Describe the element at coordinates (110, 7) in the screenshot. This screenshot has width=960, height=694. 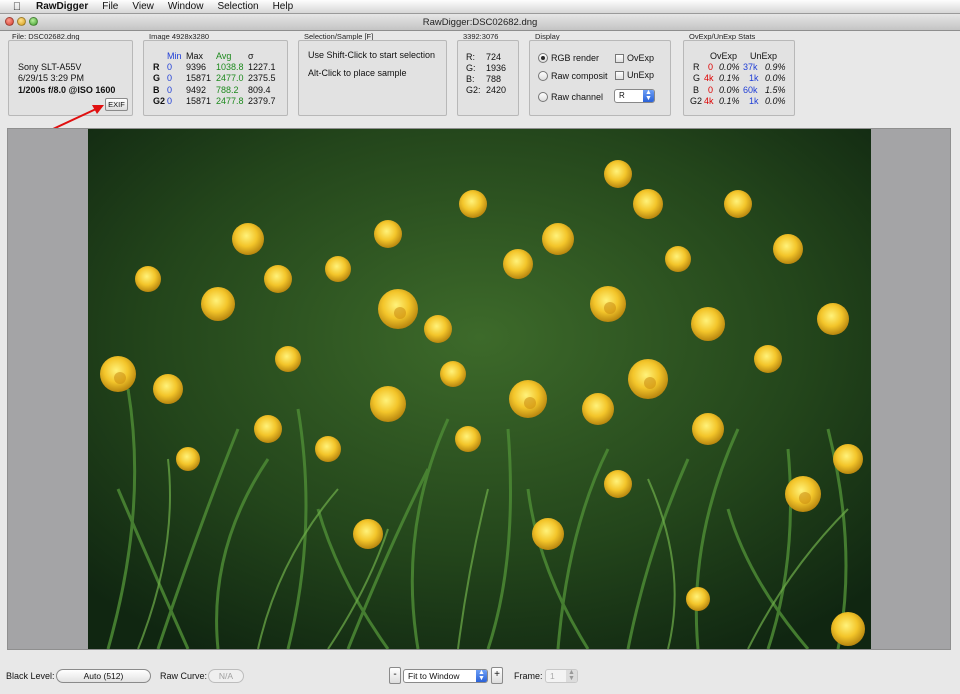
I see `menu-file: File` at that location.